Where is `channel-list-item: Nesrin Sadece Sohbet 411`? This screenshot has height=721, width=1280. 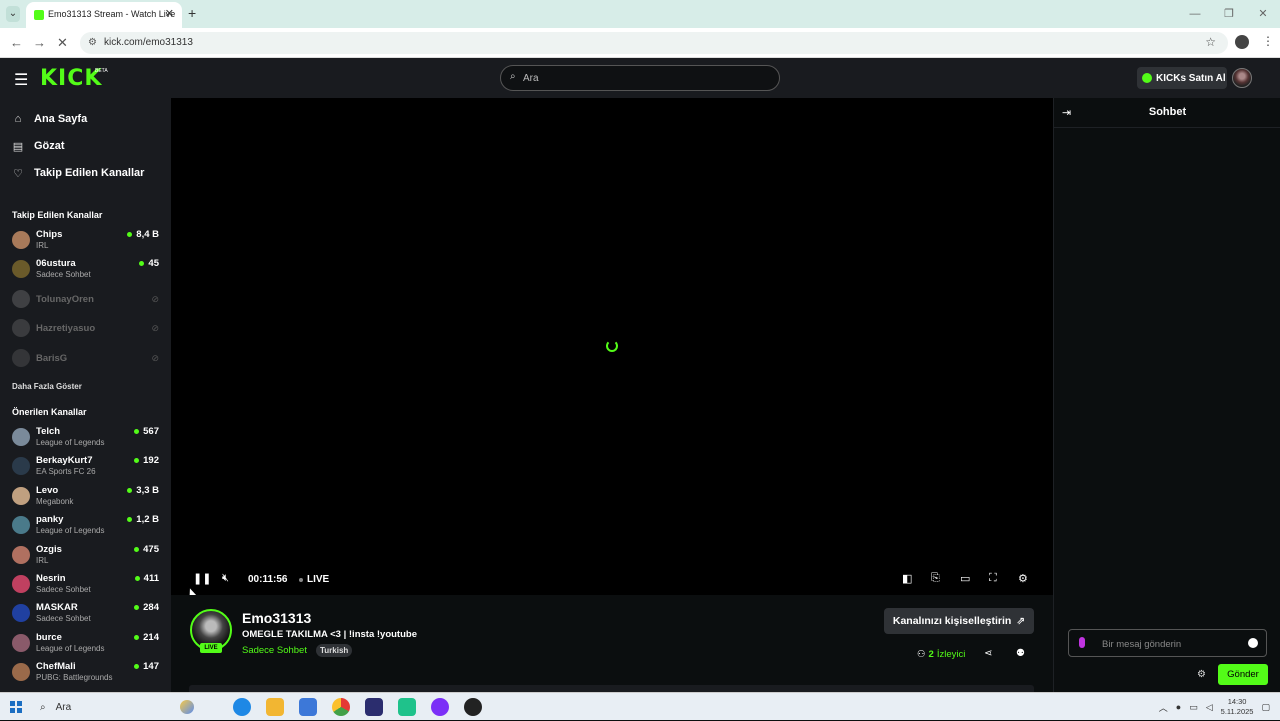 channel-list-item: Nesrin Sadece Sohbet 411 is located at coordinates (87, 587).